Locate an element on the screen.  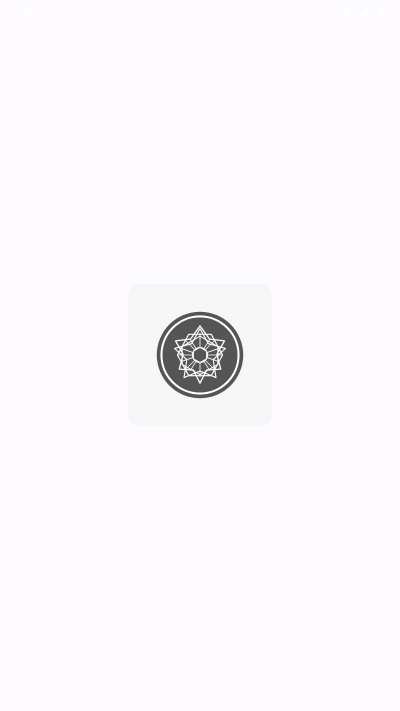
app-logo-card is located at coordinates (200, 355).